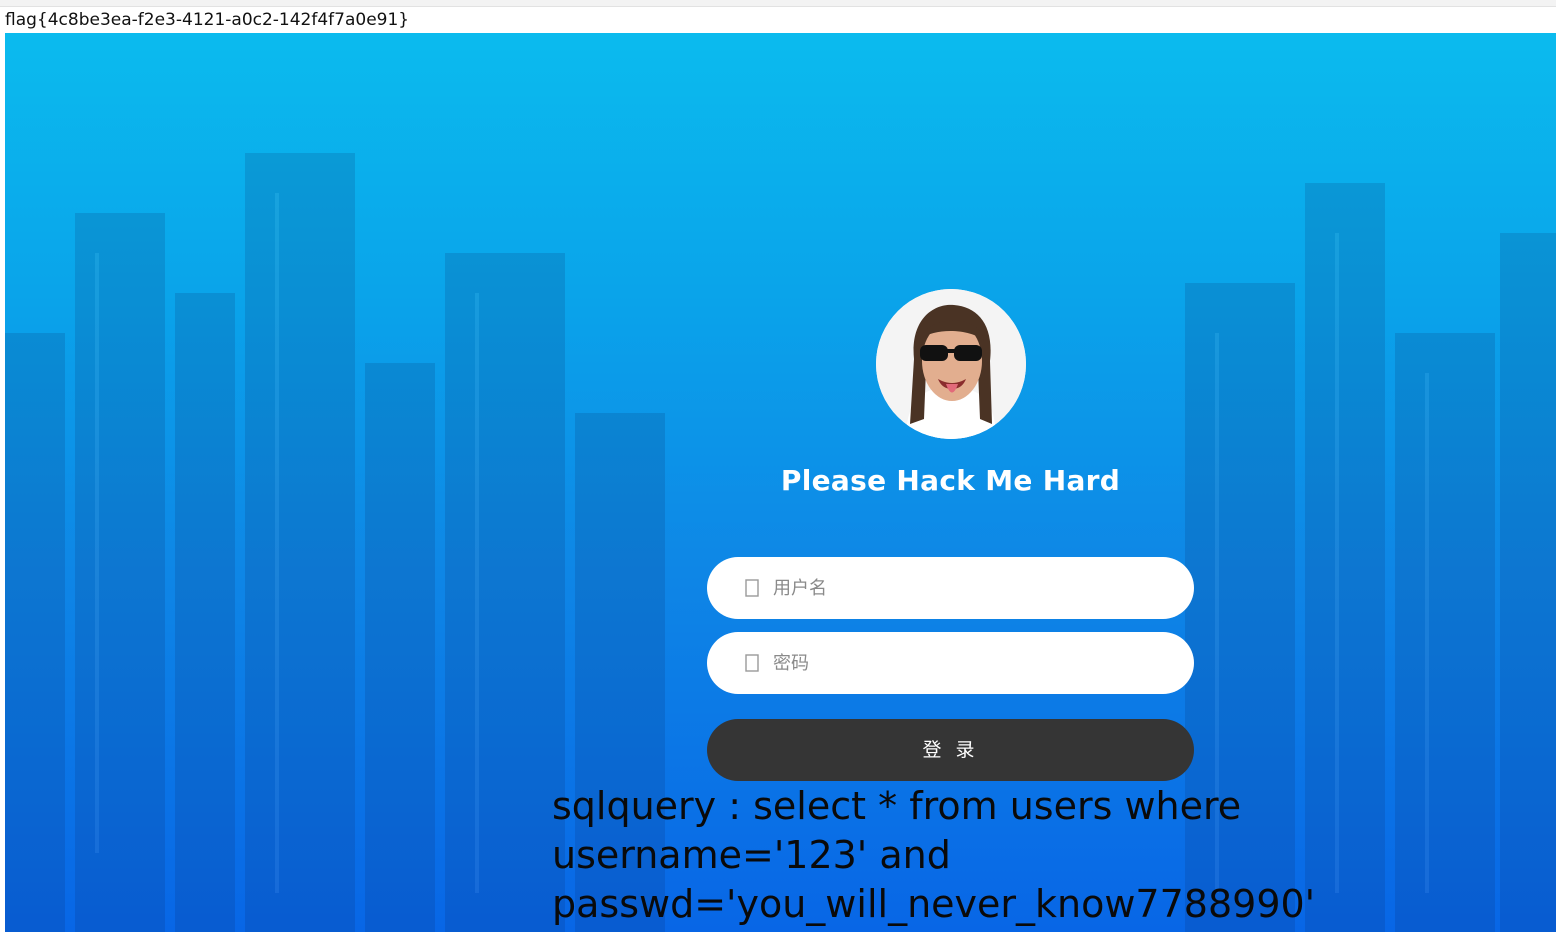  Describe the element at coordinates (950, 750) in the screenshot. I see `login-button: 登 录` at that location.